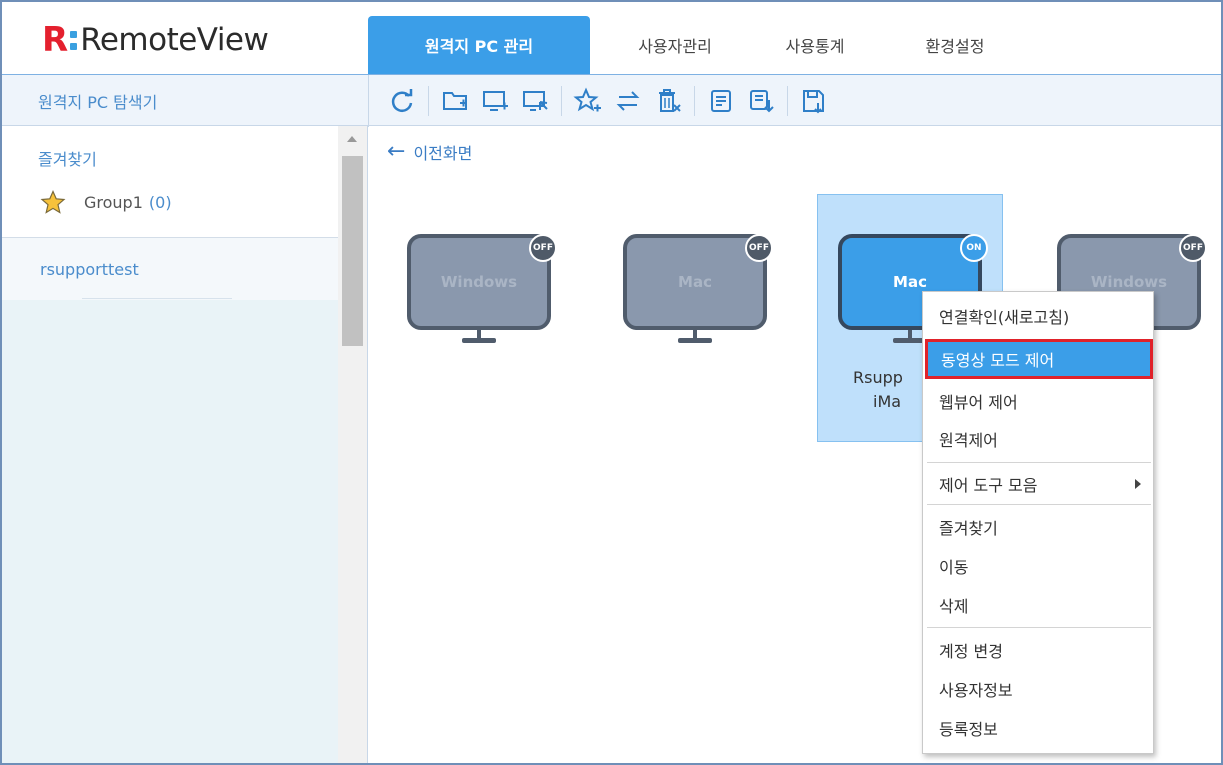 The image size is (1223, 765). What do you see at coordinates (160, 202) in the screenshot?
I see `group-count: (0)` at bounding box center [160, 202].